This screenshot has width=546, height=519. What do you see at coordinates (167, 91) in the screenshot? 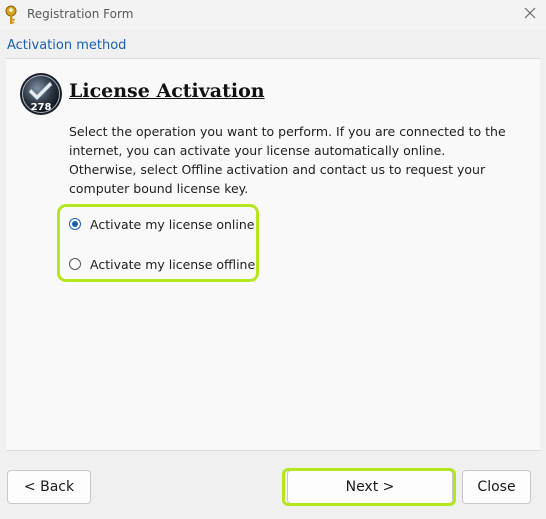
I see `page-heading: License Activation` at bounding box center [167, 91].